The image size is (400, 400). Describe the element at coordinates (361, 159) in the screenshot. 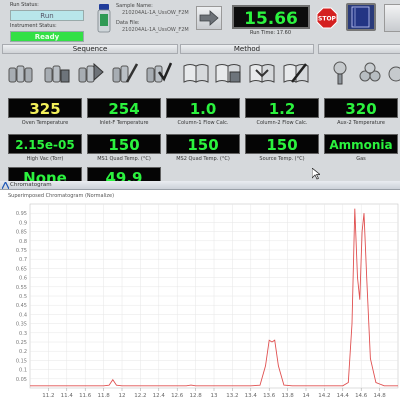

I see `readout-label: Gas` at that location.